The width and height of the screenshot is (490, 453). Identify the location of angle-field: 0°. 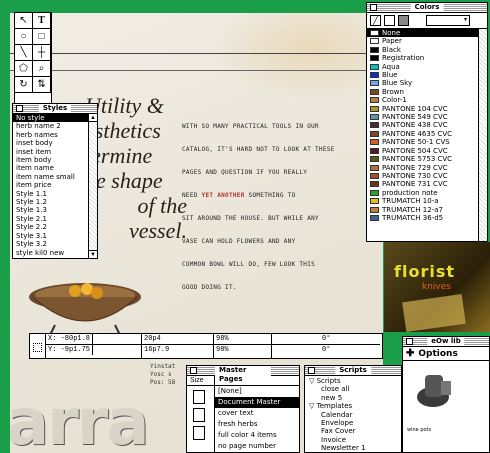
(326, 339).